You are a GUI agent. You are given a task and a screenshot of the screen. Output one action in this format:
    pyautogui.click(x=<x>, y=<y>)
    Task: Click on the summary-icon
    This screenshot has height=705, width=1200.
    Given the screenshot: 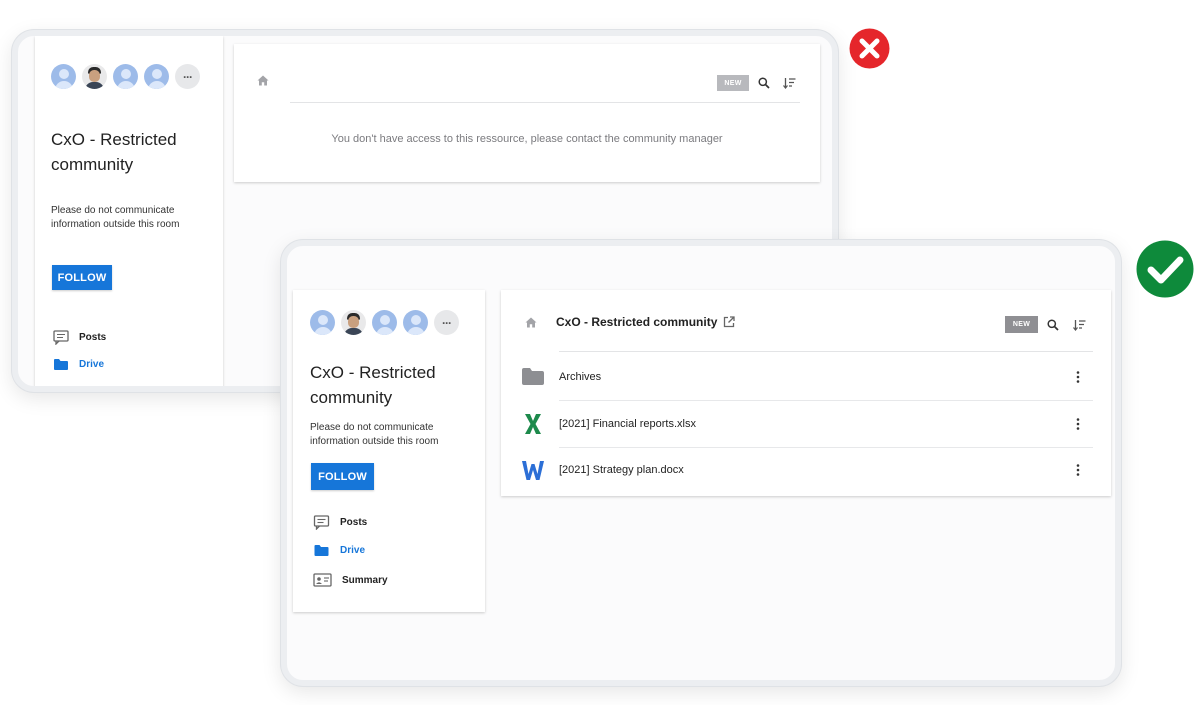 What is the action you would take?
    pyautogui.click(x=322, y=580)
    